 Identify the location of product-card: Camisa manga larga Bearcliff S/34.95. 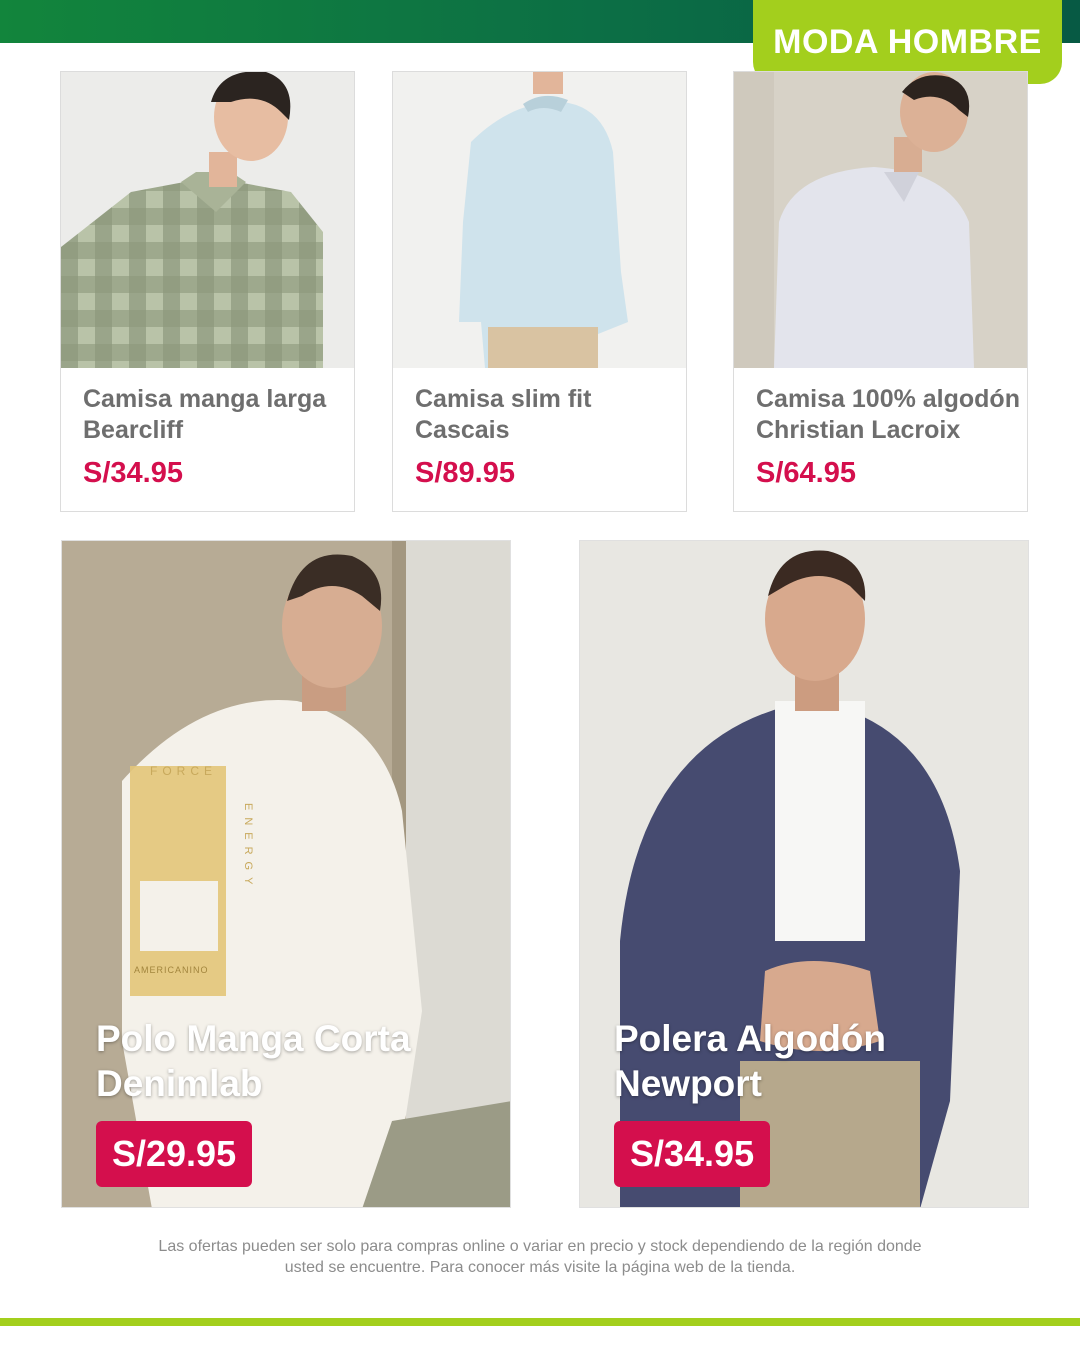
(207, 291).